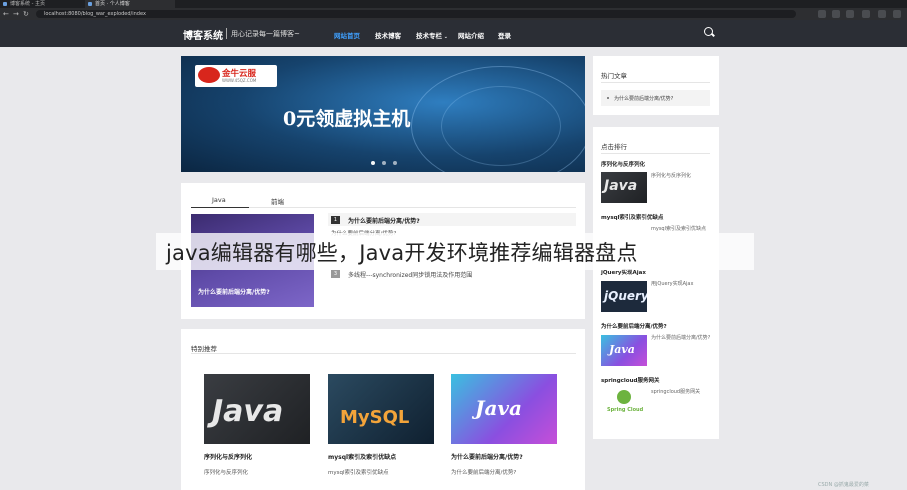 The width and height of the screenshot is (907, 490). Describe the element at coordinates (624, 397) in the screenshot. I see `spring-leaf-icon` at that location.